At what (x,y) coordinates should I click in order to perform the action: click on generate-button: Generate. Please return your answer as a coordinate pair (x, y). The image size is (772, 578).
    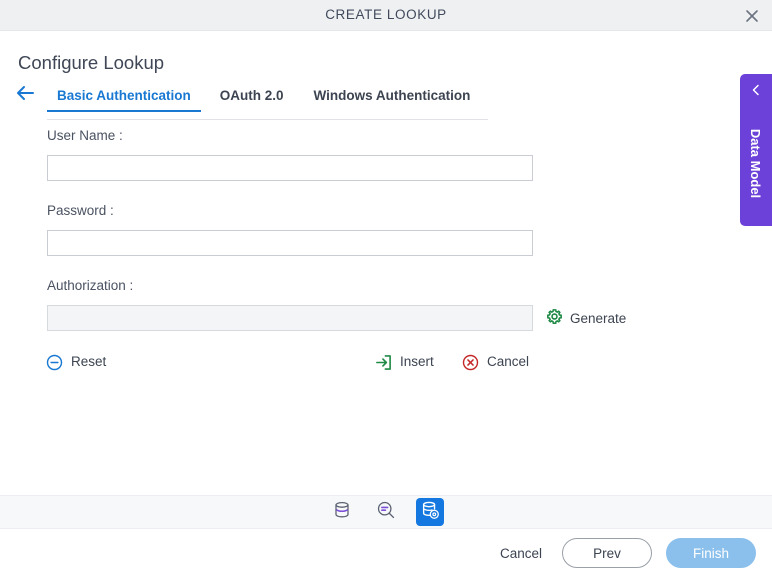
    Looking at the image, I should click on (586, 318).